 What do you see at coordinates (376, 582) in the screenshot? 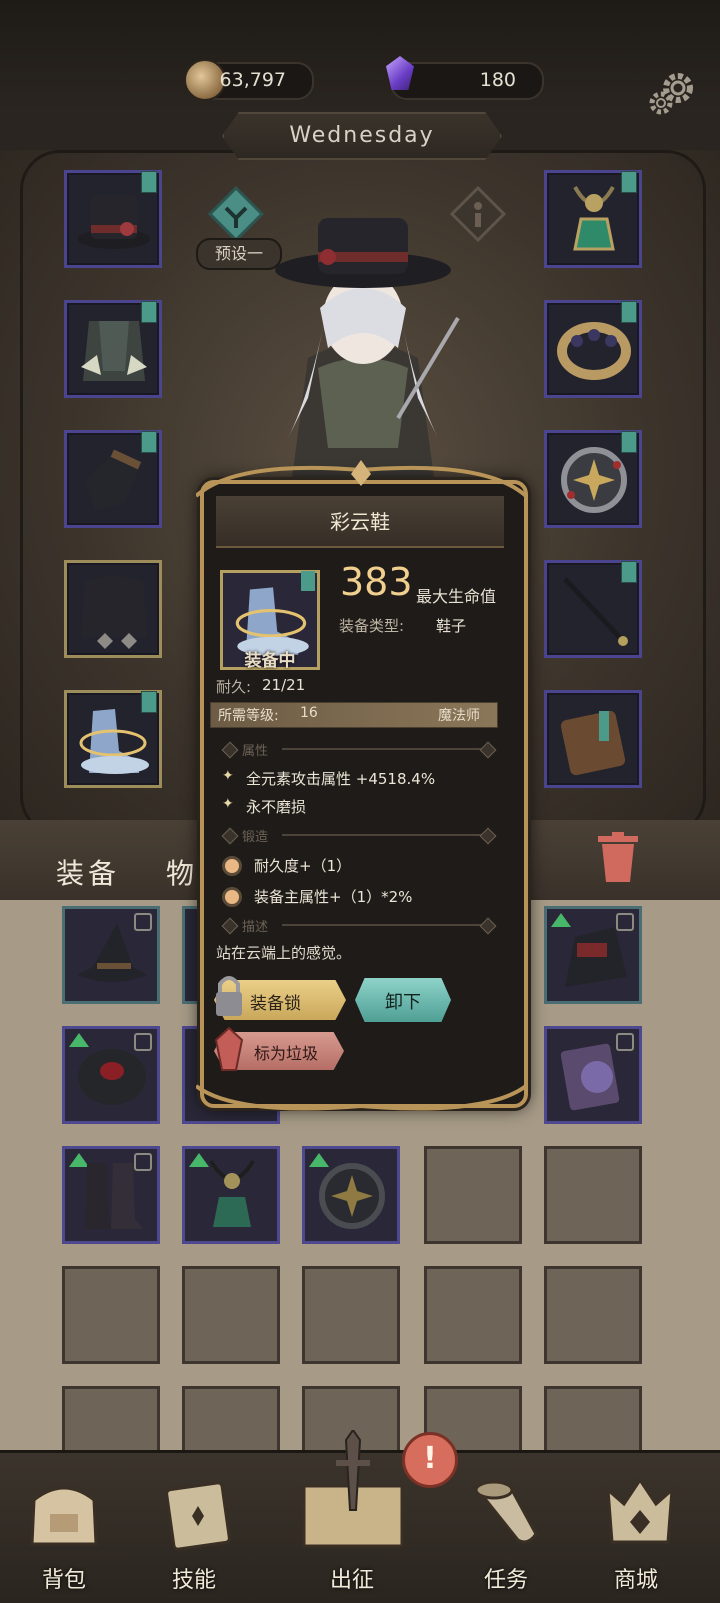
I see `main-stat-value: 383` at bounding box center [376, 582].